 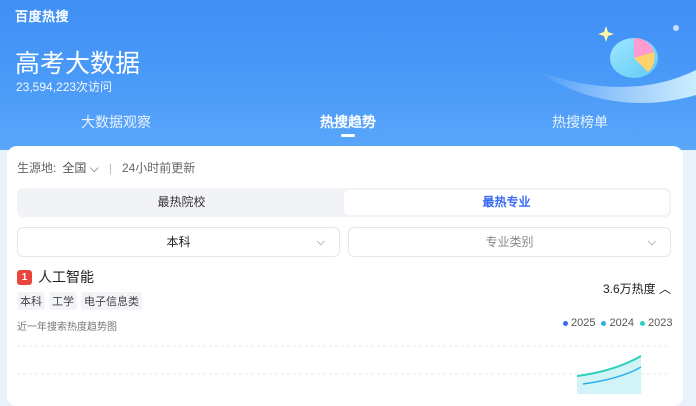 I want to click on main-tabs: 大数据观察 热搜趋势 热搜榜单, so click(x=348, y=126).